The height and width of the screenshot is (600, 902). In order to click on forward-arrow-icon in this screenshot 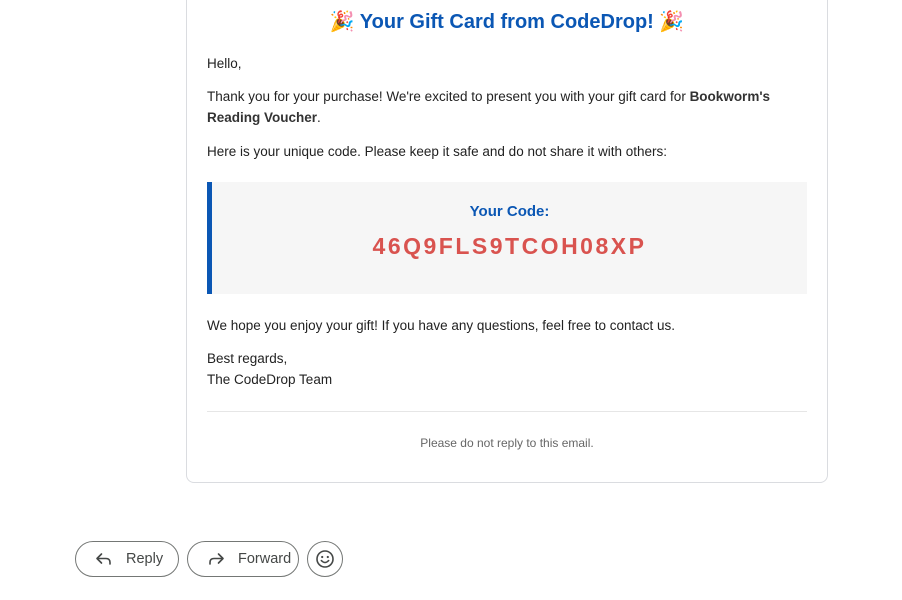, I will do `click(216, 559)`.